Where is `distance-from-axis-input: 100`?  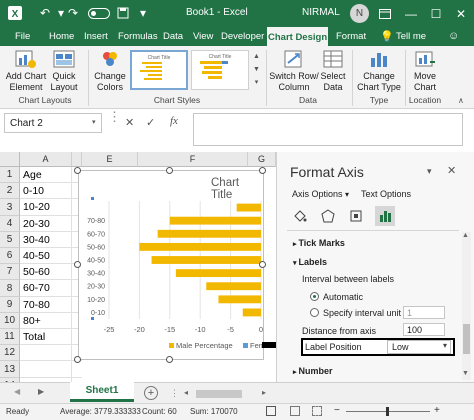 distance-from-axis-input: 100 is located at coordinates (424, 329).